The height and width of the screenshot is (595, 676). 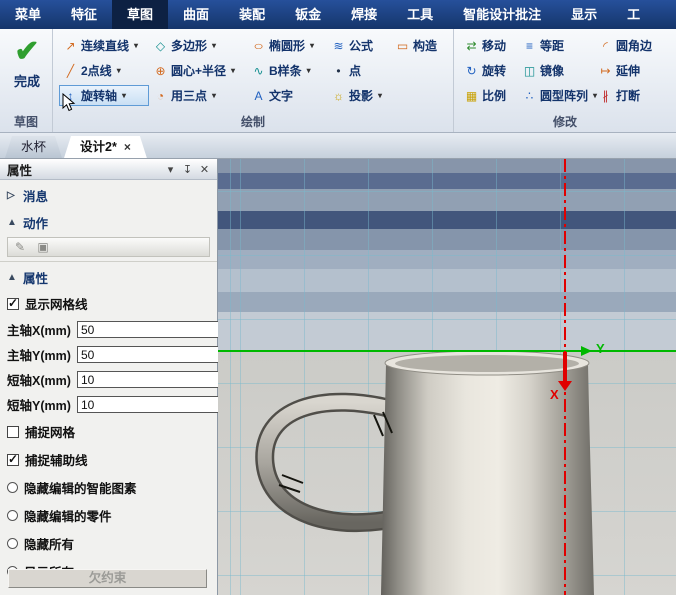 What do you see at coordinates (56, 461) in the screenshot?
I see `checkbox-label: 捕捉辅助线` at bounding box center [56, 461].